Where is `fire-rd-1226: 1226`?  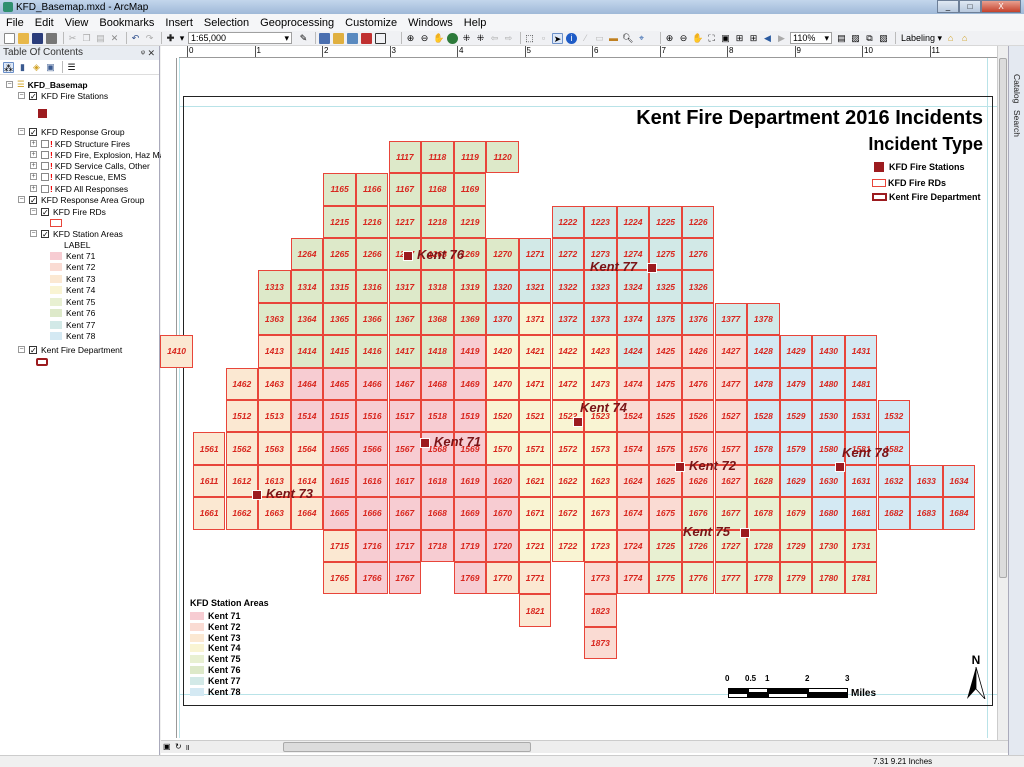
fire-rd-1226: 1226 is located at coordinates (698, 221).